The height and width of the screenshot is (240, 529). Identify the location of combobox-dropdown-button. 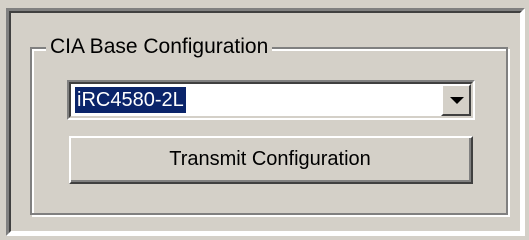
(456, 100).